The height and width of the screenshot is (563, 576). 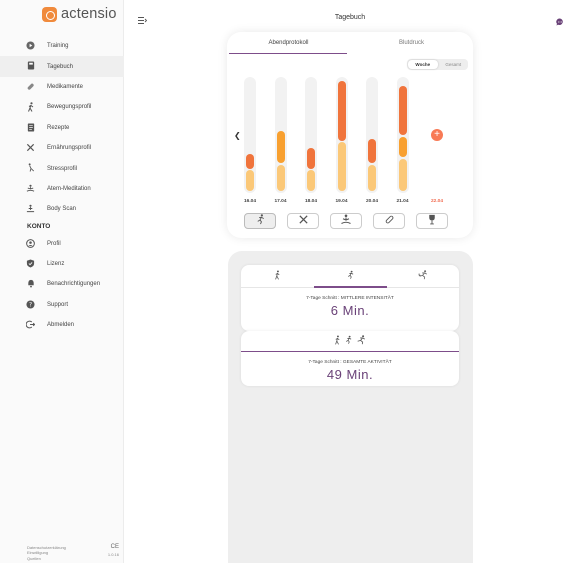 What do you see at coordinates (30, 127) in the screenshot?
I see `recipe-book-icon` at bounding box center [30, 127].